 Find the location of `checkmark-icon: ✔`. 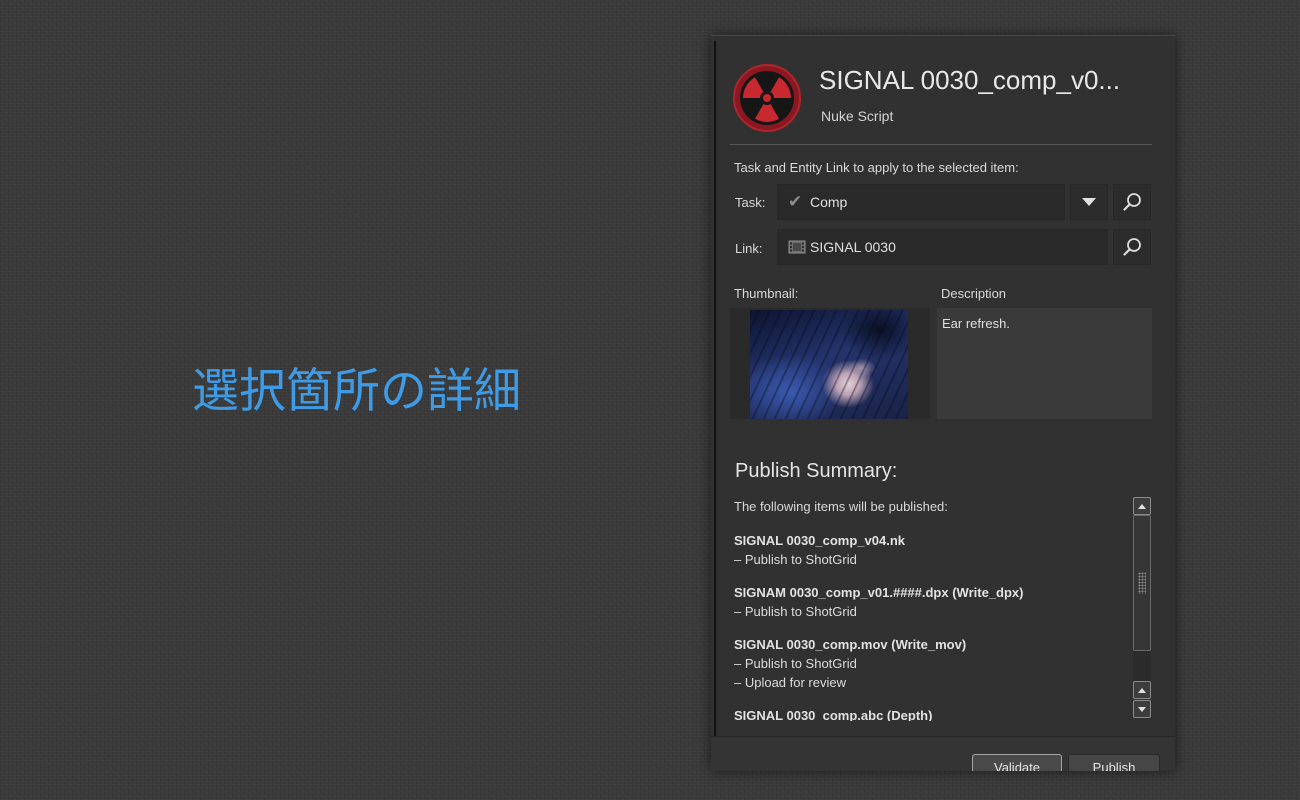

checkmark-icon: ✔ is located at coordinates (795, 202).